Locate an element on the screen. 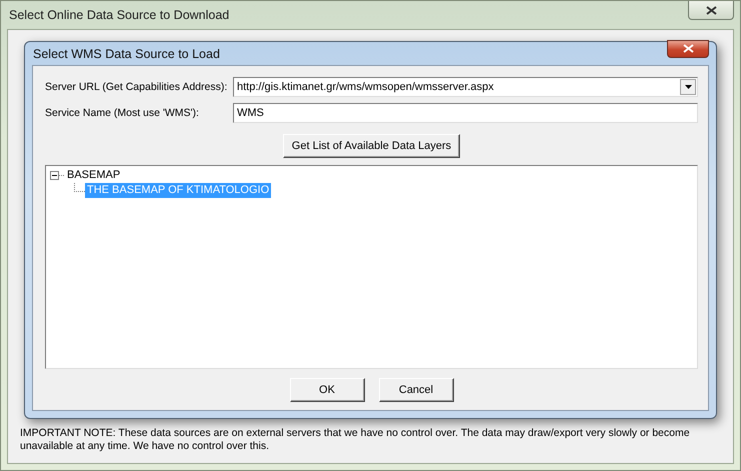 The image size is (741, 471). field-label: Service Name (Most use 'WMS'): is located at coordinates (122, 113).